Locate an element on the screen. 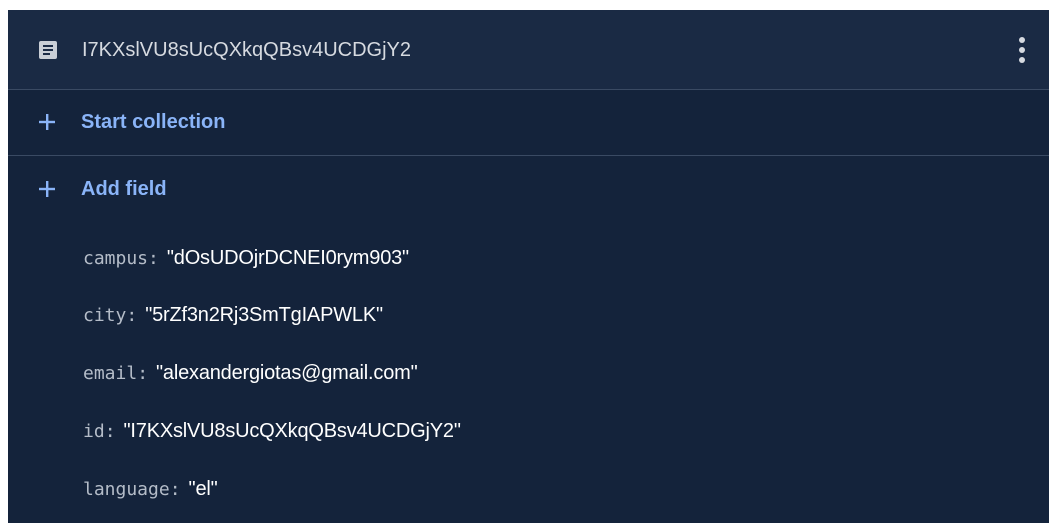 This screenshot has height=523, width=1049. field-value: "5rZf3n2Rj3SmTgIAPWLK" is located at coordinates (264, 315).